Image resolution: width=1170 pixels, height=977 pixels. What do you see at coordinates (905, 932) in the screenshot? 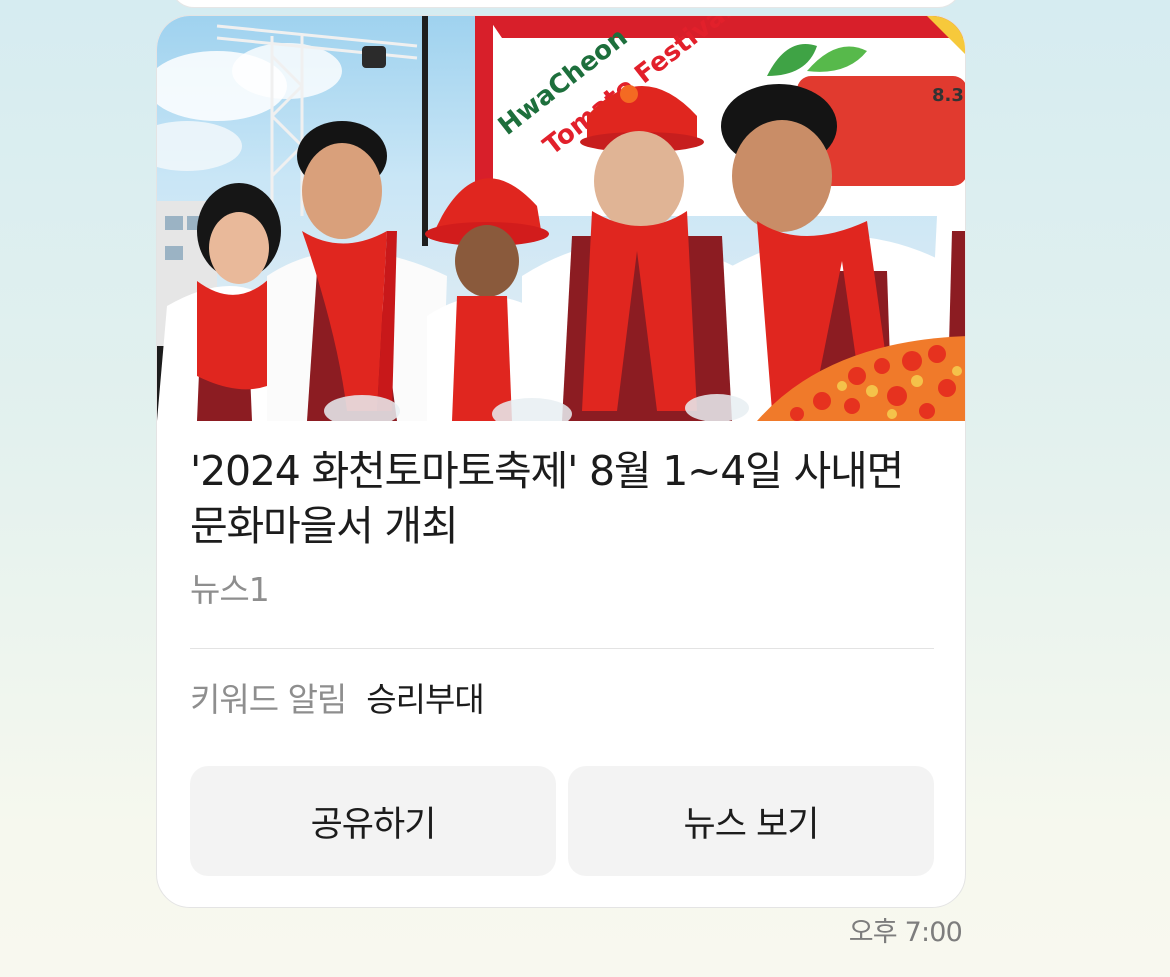
I see `message-timestamp: 오후 7:00` at bounding box center [905, 932].